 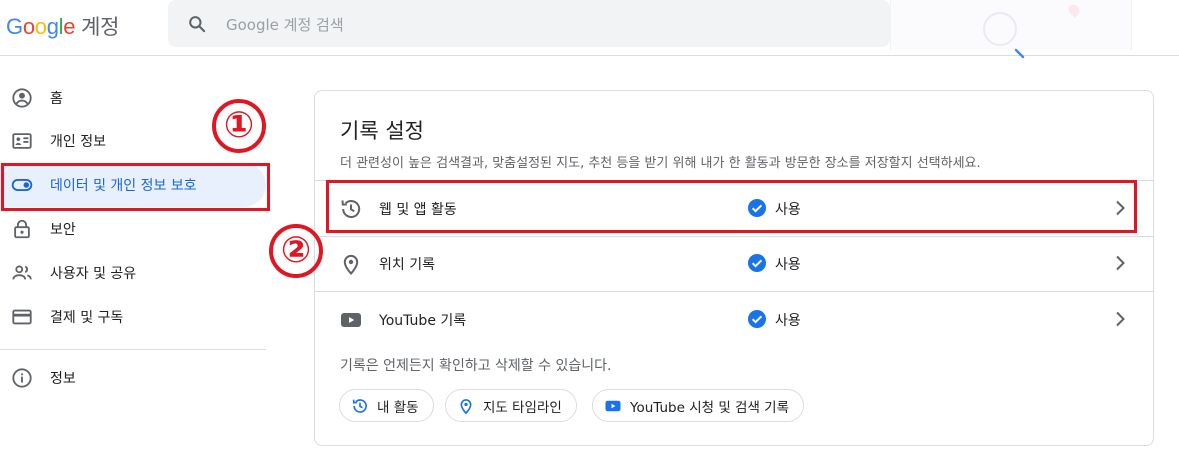 I want to click on sidebar-item-label: 사용자 및 공유, so click(x=93, y=274).